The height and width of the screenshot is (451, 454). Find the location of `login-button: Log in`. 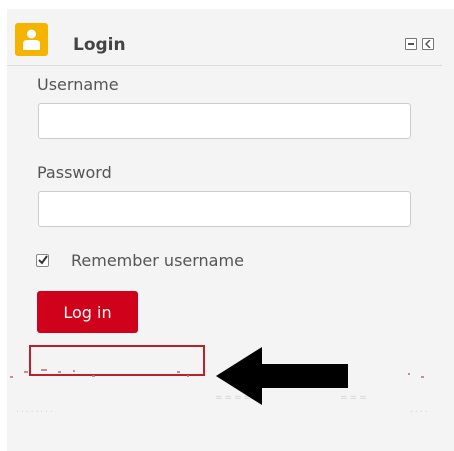

login-button: Log in is located at coordinates (87, 312).